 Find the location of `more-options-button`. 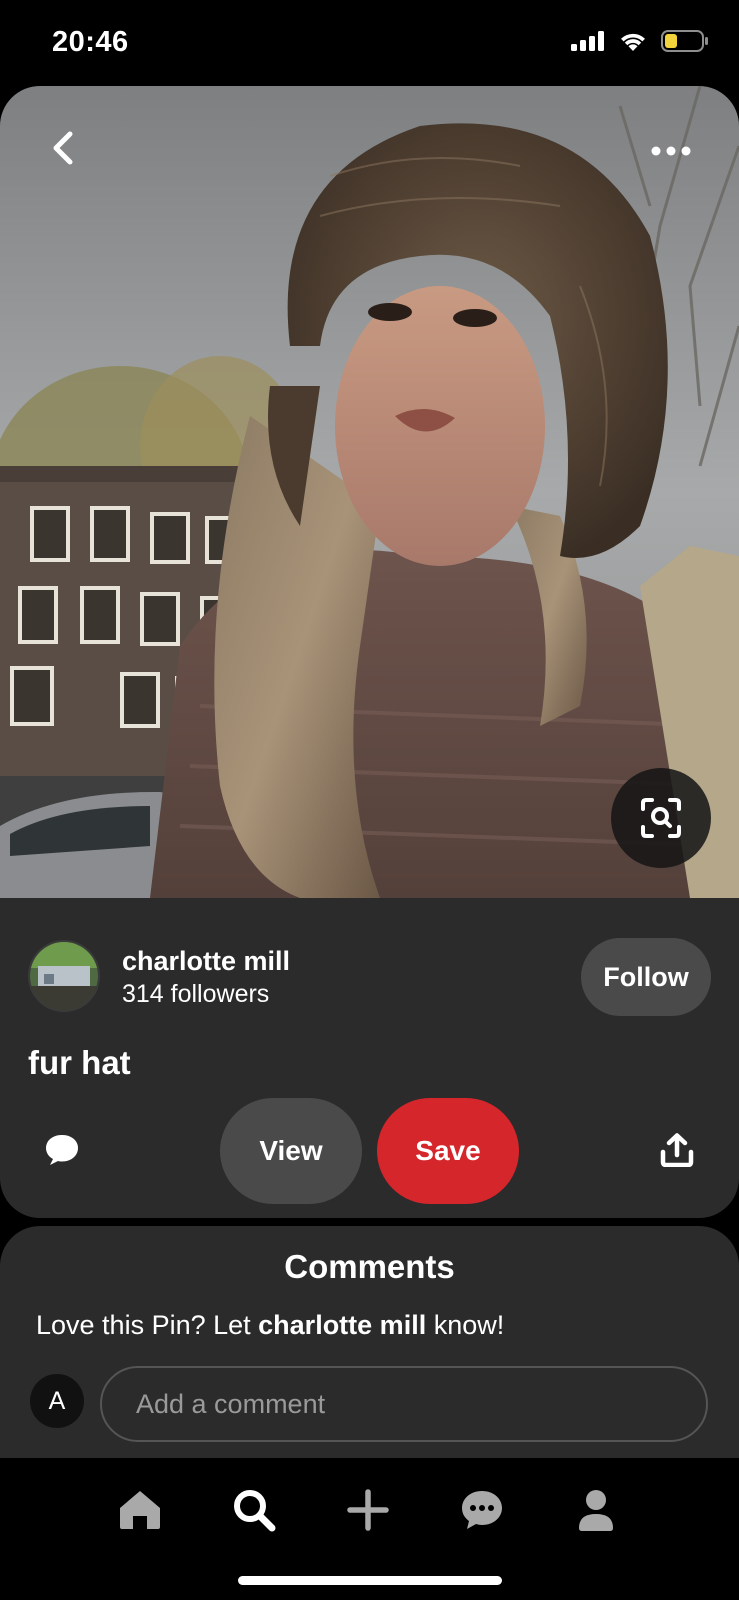

more-options-button is located at coordinates (671, 151).